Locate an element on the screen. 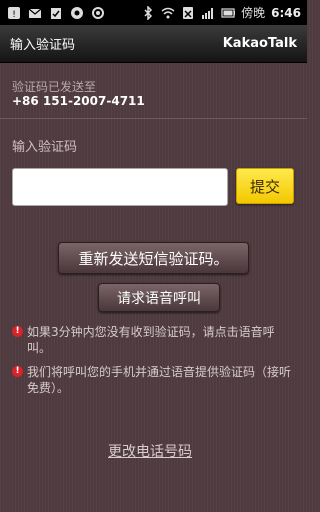 This screenshot has width=320, height=512. battery-icon is located at coordinates (228, 13).